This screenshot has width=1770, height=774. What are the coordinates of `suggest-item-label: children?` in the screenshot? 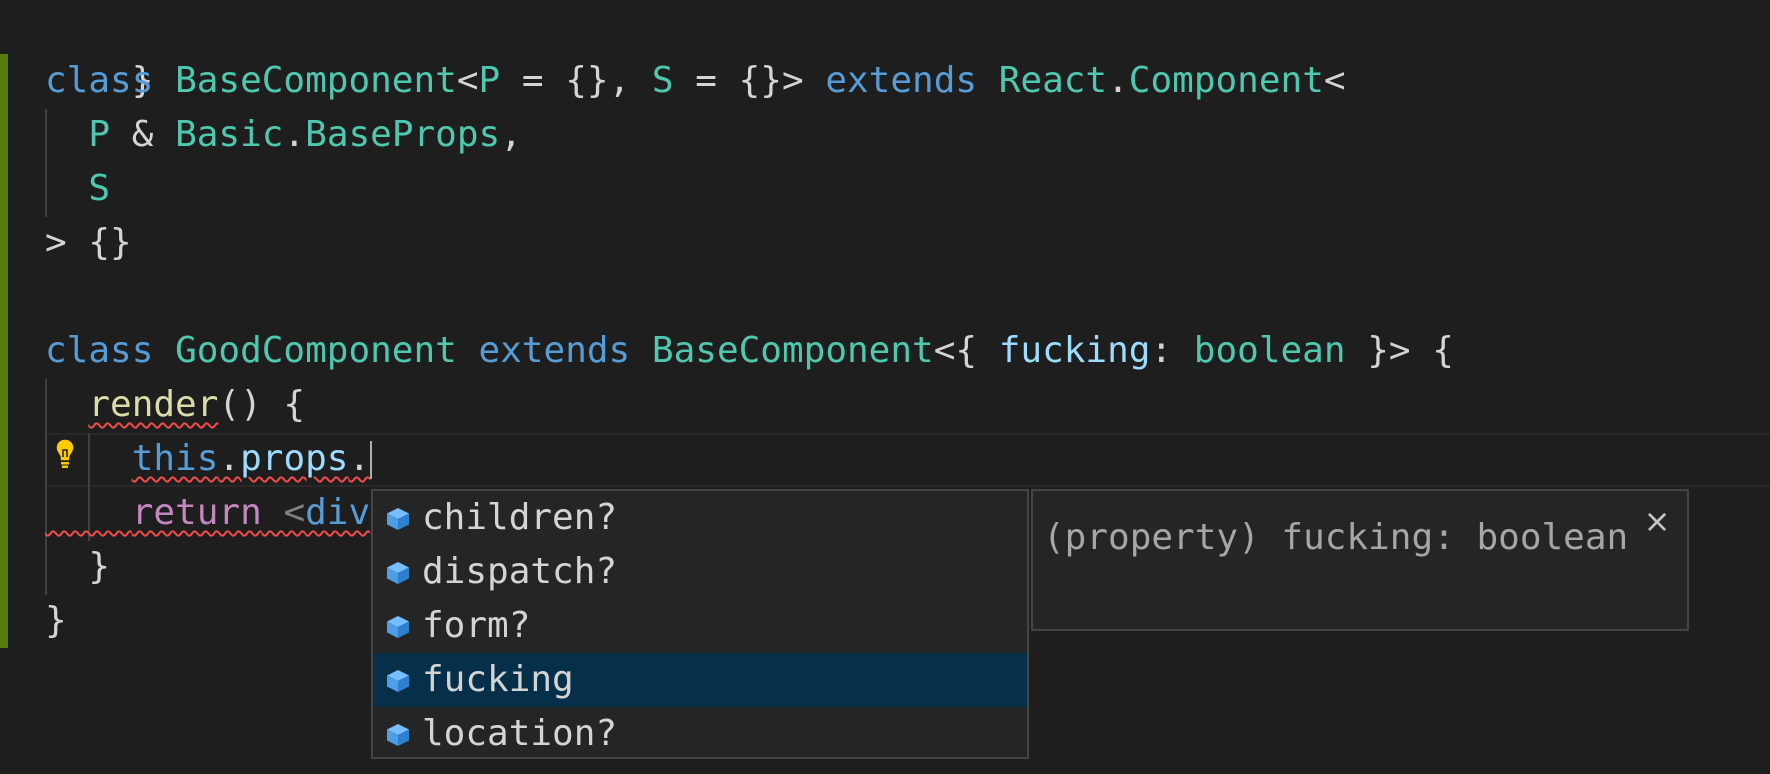 It's located at (520, 517).